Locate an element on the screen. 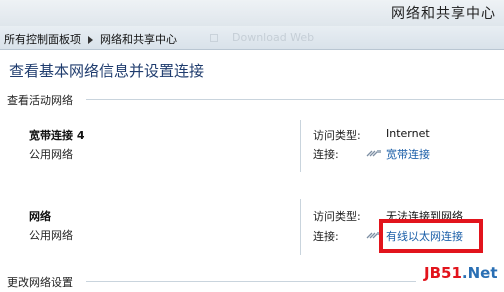  breadcrumb-network-center: 网络和共享中心 is located at coordinates (138, 39).